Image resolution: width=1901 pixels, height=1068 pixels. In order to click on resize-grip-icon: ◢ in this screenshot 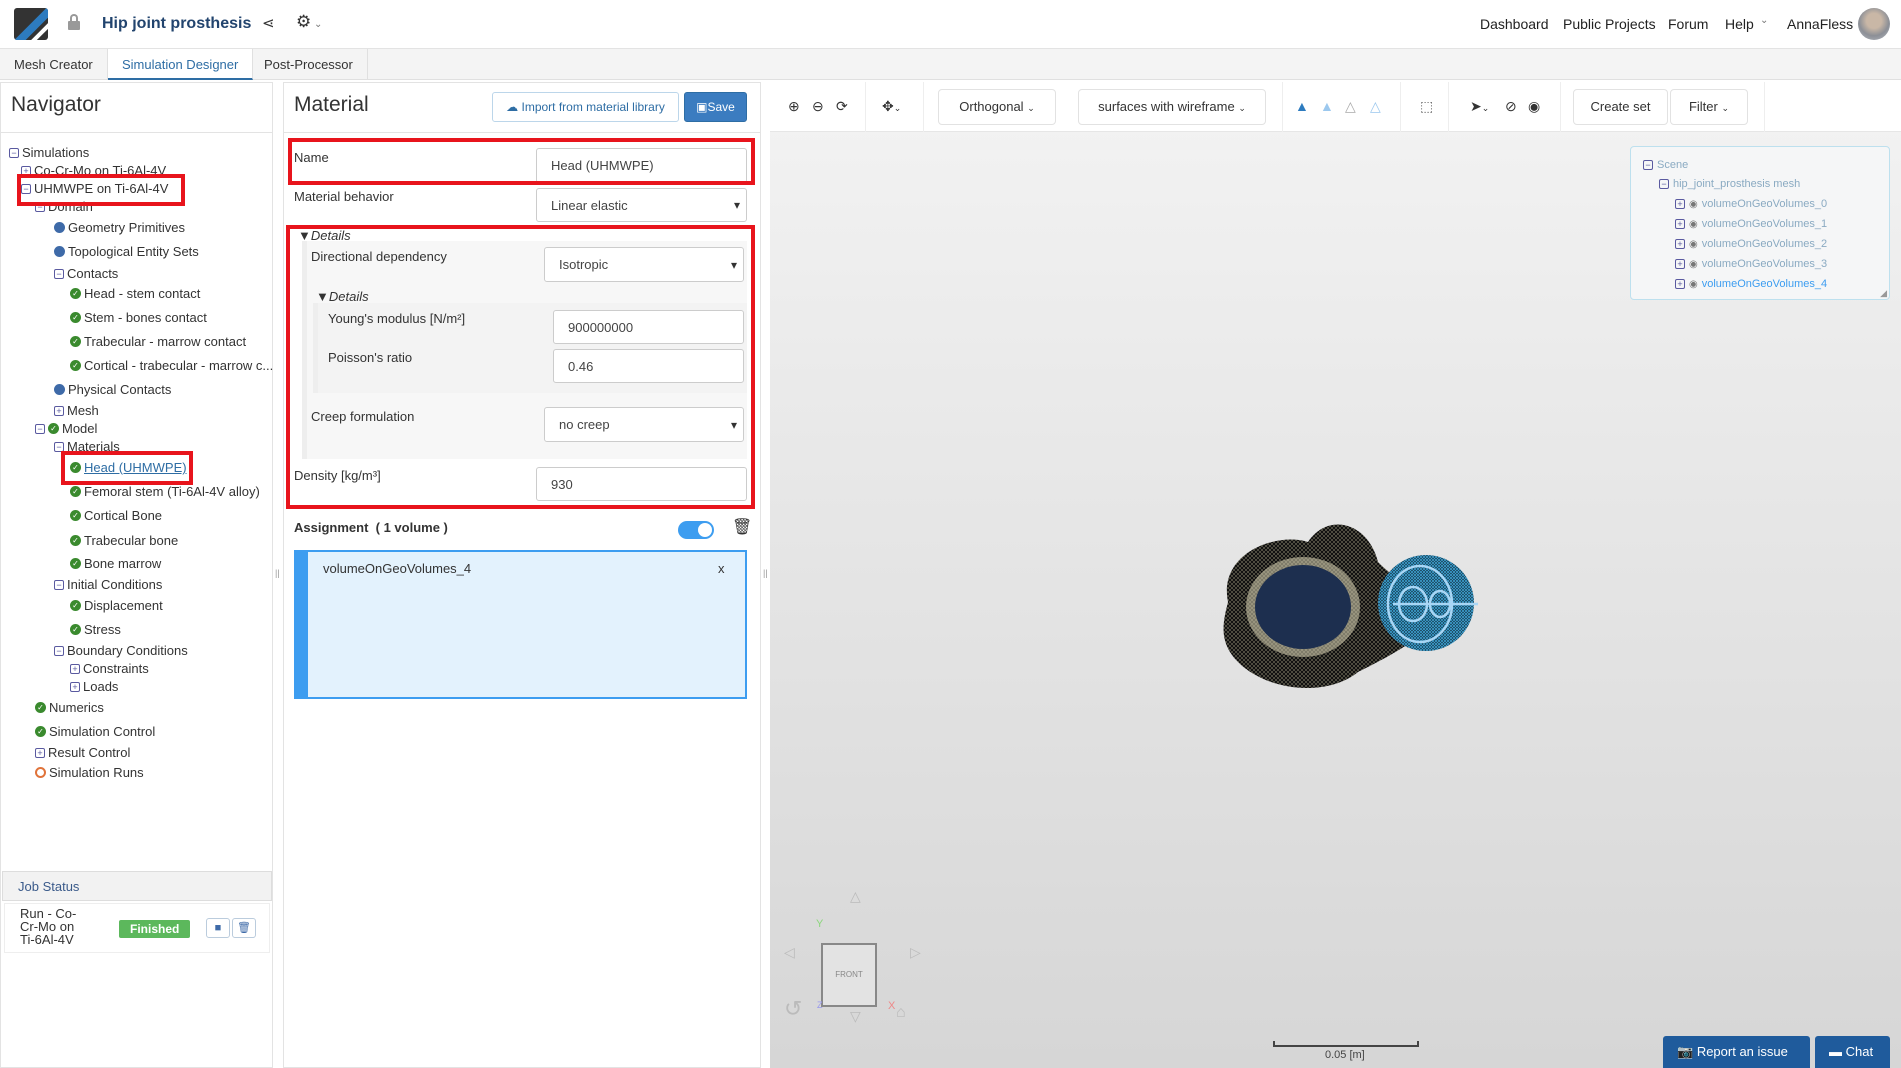, I will do `click(1883, 293)`.